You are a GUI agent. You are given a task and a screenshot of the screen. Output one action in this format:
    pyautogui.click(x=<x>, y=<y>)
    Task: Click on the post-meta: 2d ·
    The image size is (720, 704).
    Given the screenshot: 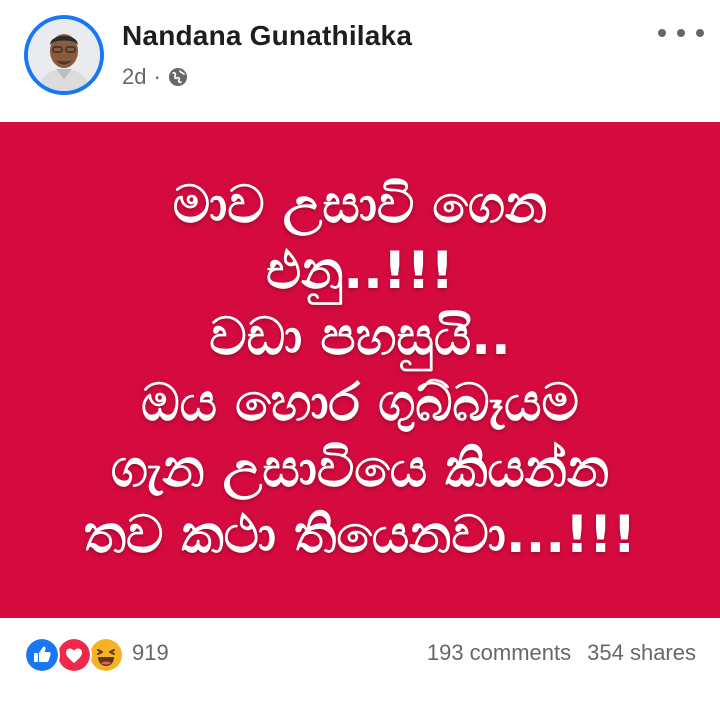 What is the action you would take?
    pyautogui.click(x=155, y=77)
    